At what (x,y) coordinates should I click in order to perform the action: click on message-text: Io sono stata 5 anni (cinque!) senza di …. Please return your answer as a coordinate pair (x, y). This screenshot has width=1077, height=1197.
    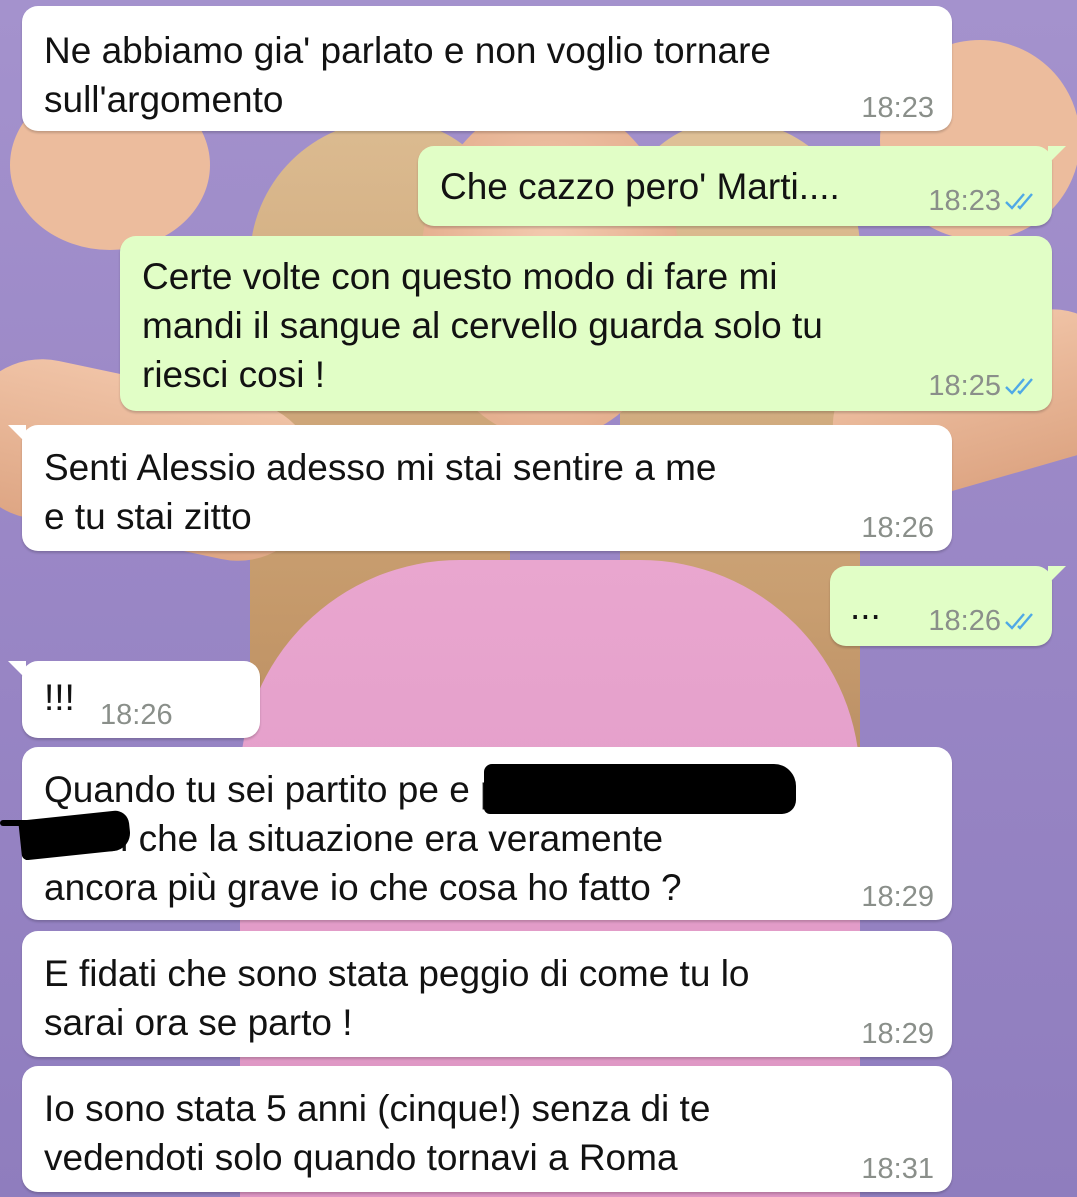
    Looking at the image, I should click on (377, 1133).